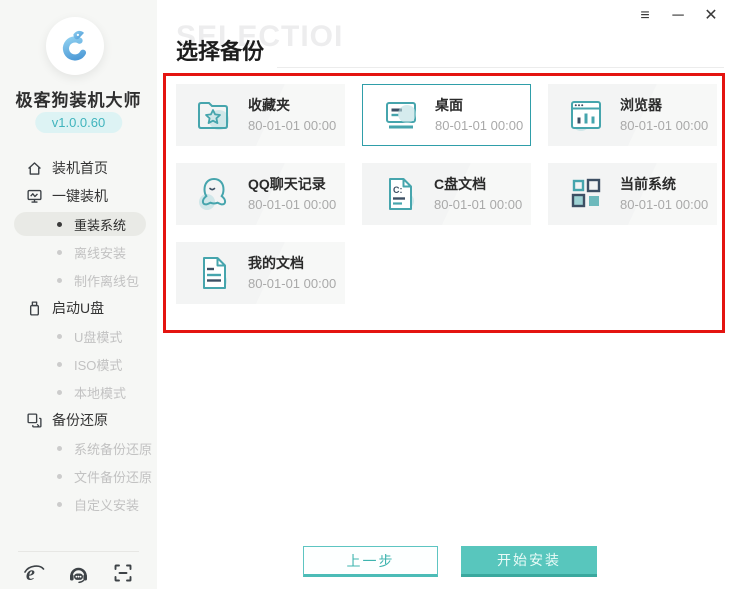 This screenshot has width=734, height=589. I want to click on window-close-icon: ✕, so click(711, 16).